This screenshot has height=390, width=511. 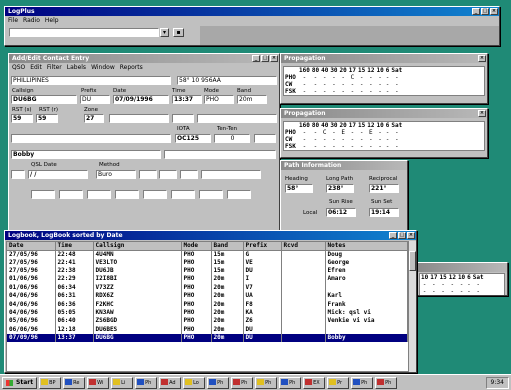 What do you see at coordinates (74, 246) in the screenshot?
I see `column-header-time: Time` at bounding box center [74, 246].